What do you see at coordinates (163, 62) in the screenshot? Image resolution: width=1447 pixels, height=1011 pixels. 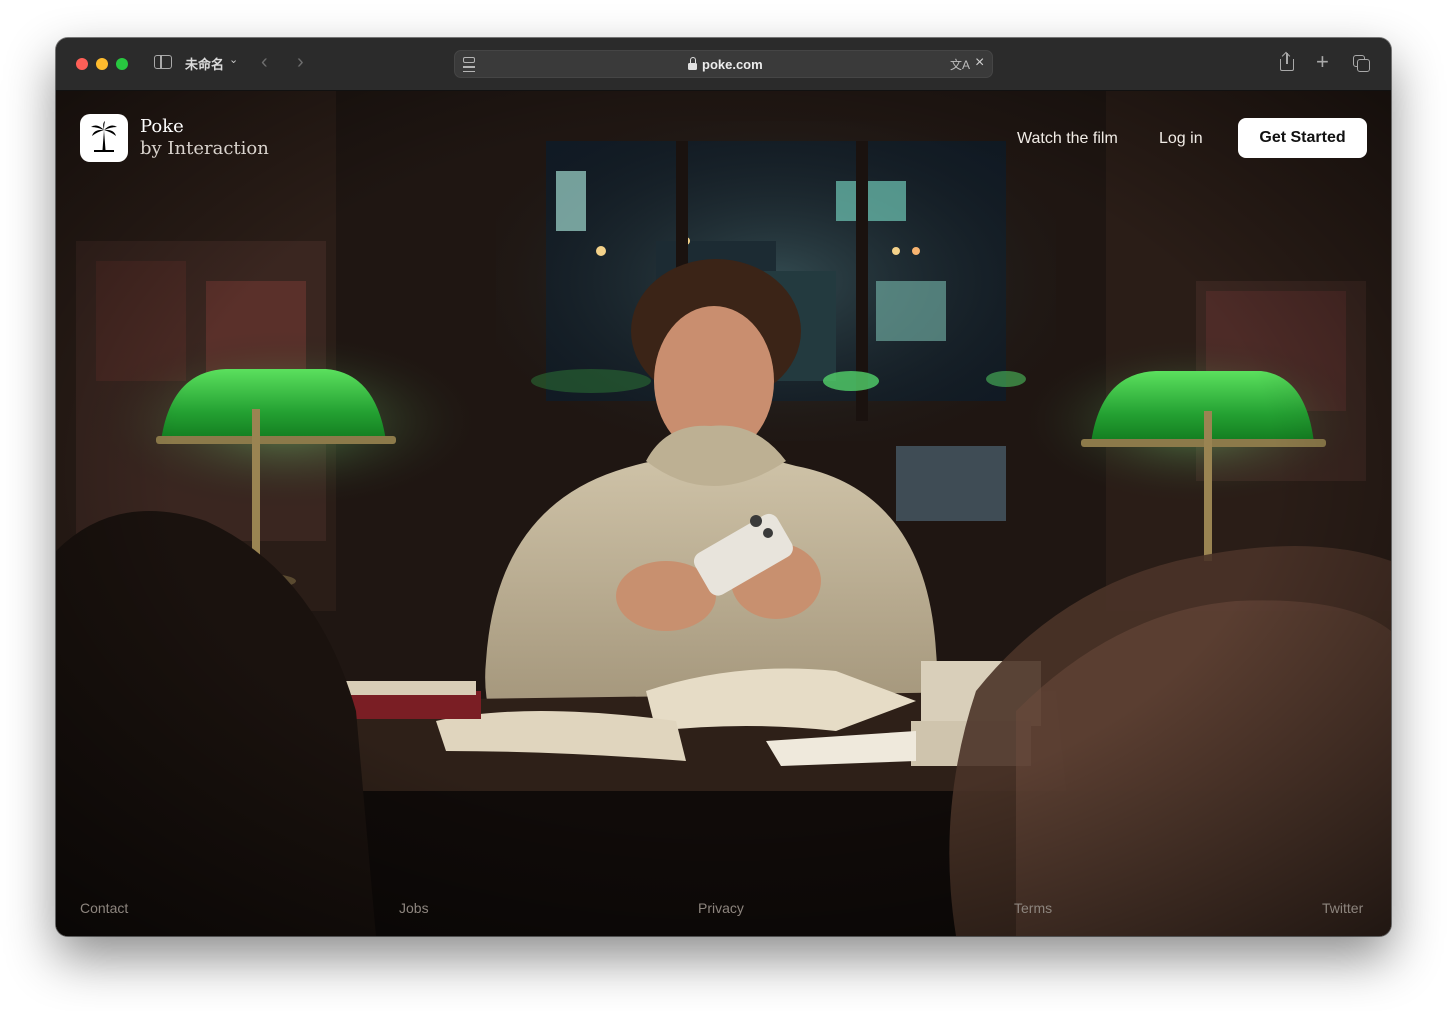 I see `sidebar-toggle-icon` at bounding box center [163, 62].